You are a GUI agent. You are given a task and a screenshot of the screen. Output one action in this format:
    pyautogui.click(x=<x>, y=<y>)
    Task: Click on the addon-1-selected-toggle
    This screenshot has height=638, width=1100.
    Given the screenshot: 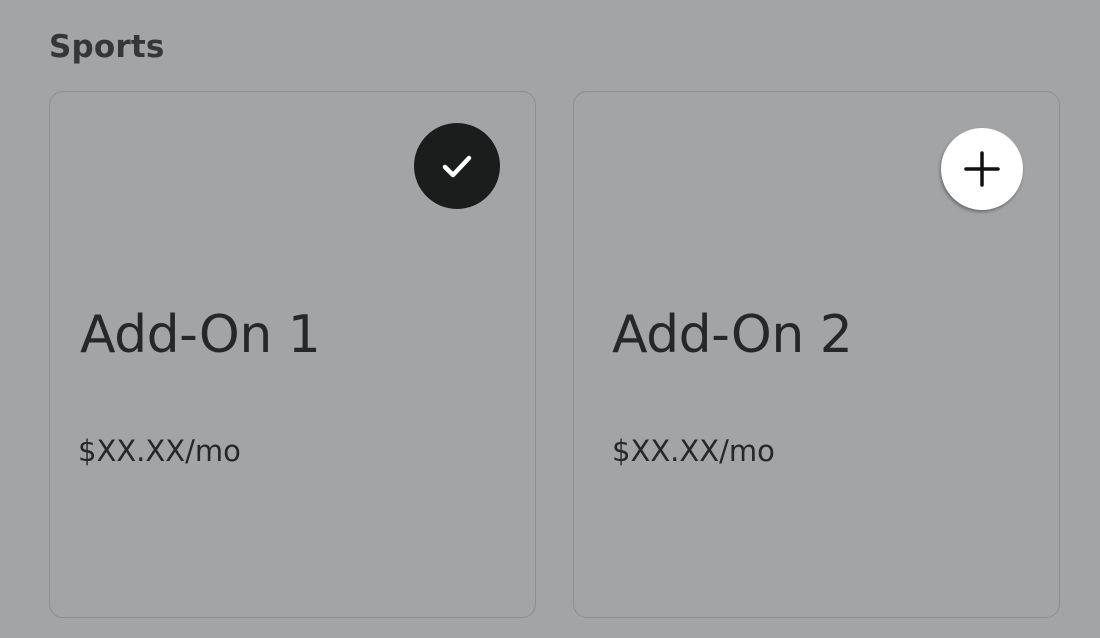 What is the action you would take?
    pyautogui.click(x=457, y=166)
    